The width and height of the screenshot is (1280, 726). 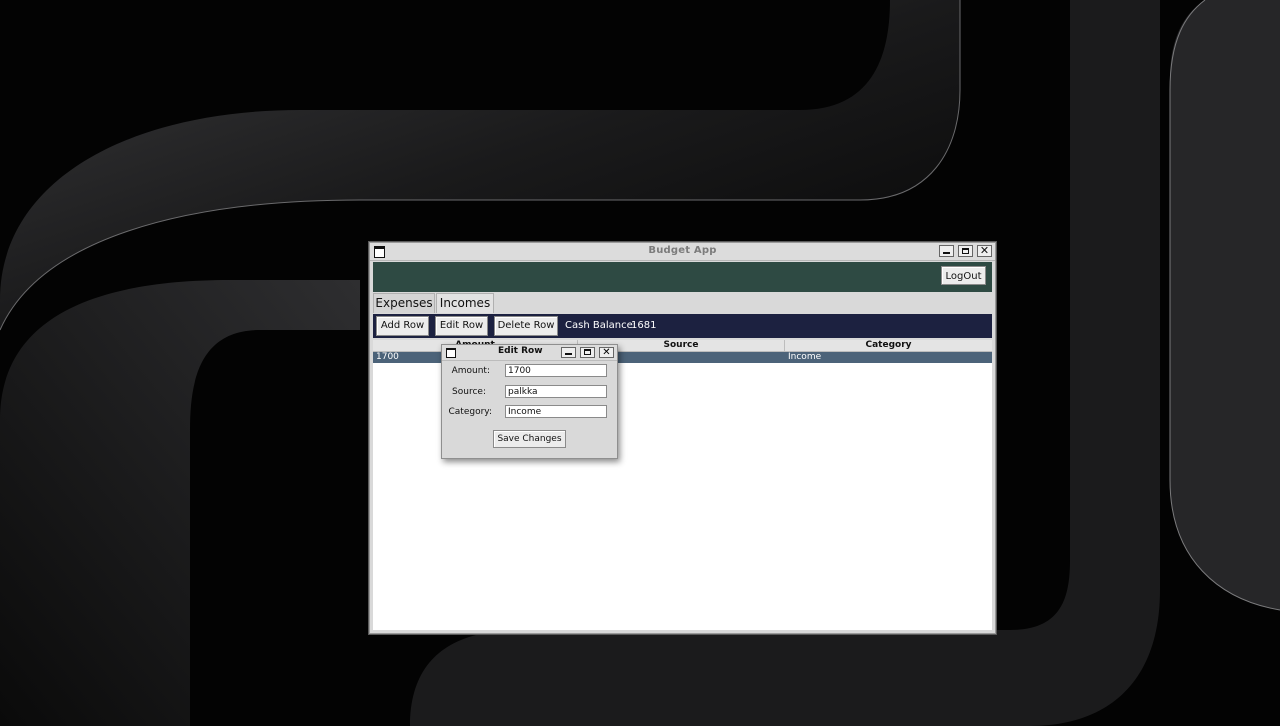 I want to click on amount-label: Amount:, so click(x=470, y=371).